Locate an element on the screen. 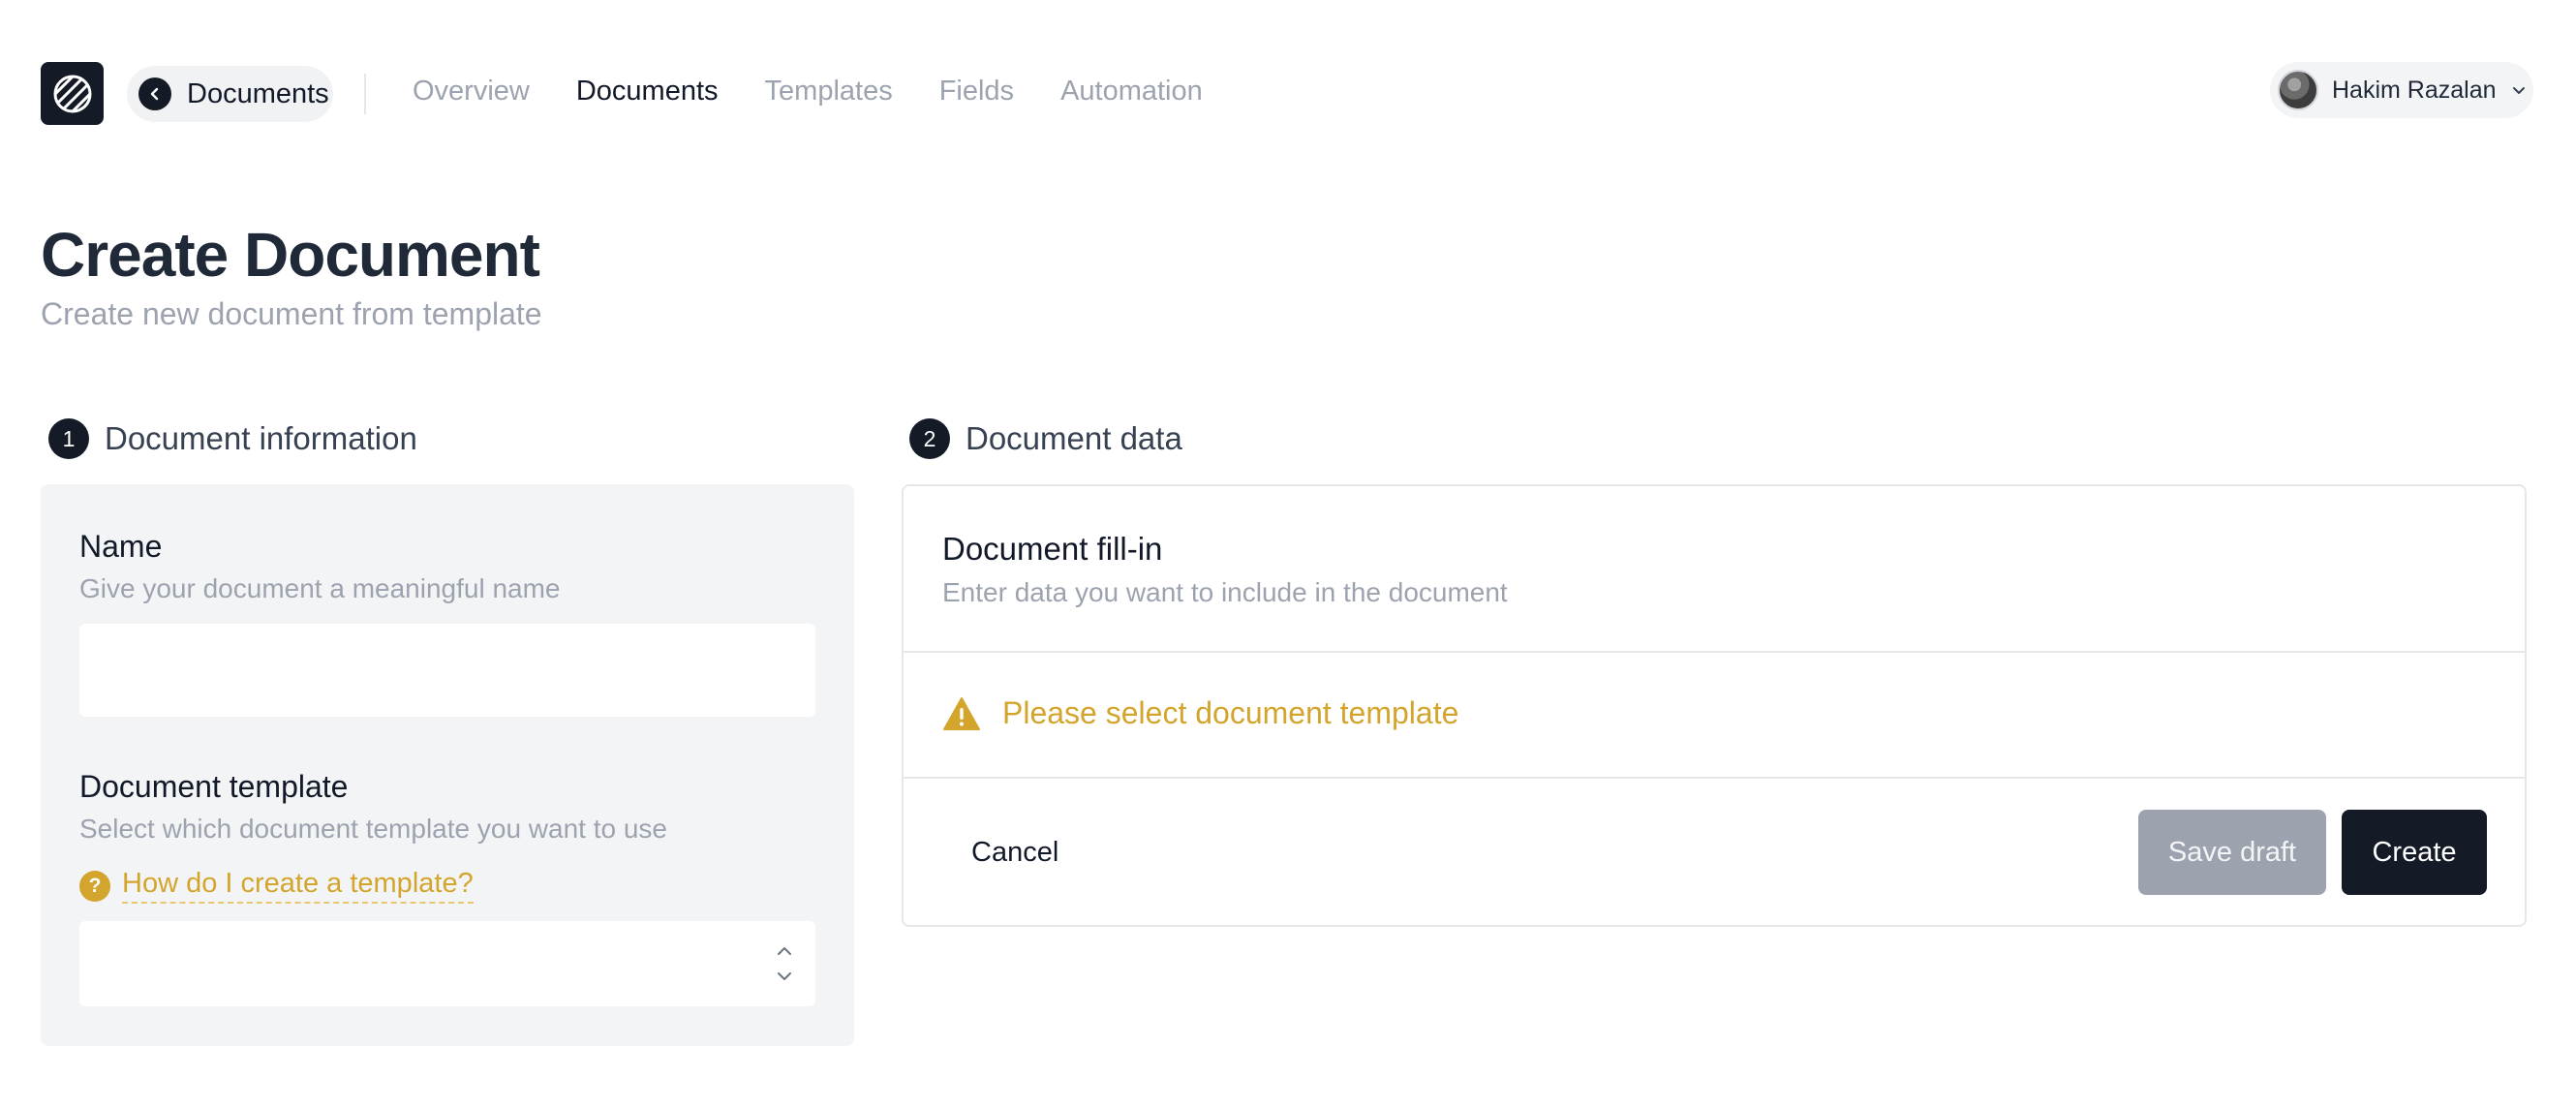 This screenshot has height=1108, width=2576. nav-documents: Documents is located at coordinates (647, 92).